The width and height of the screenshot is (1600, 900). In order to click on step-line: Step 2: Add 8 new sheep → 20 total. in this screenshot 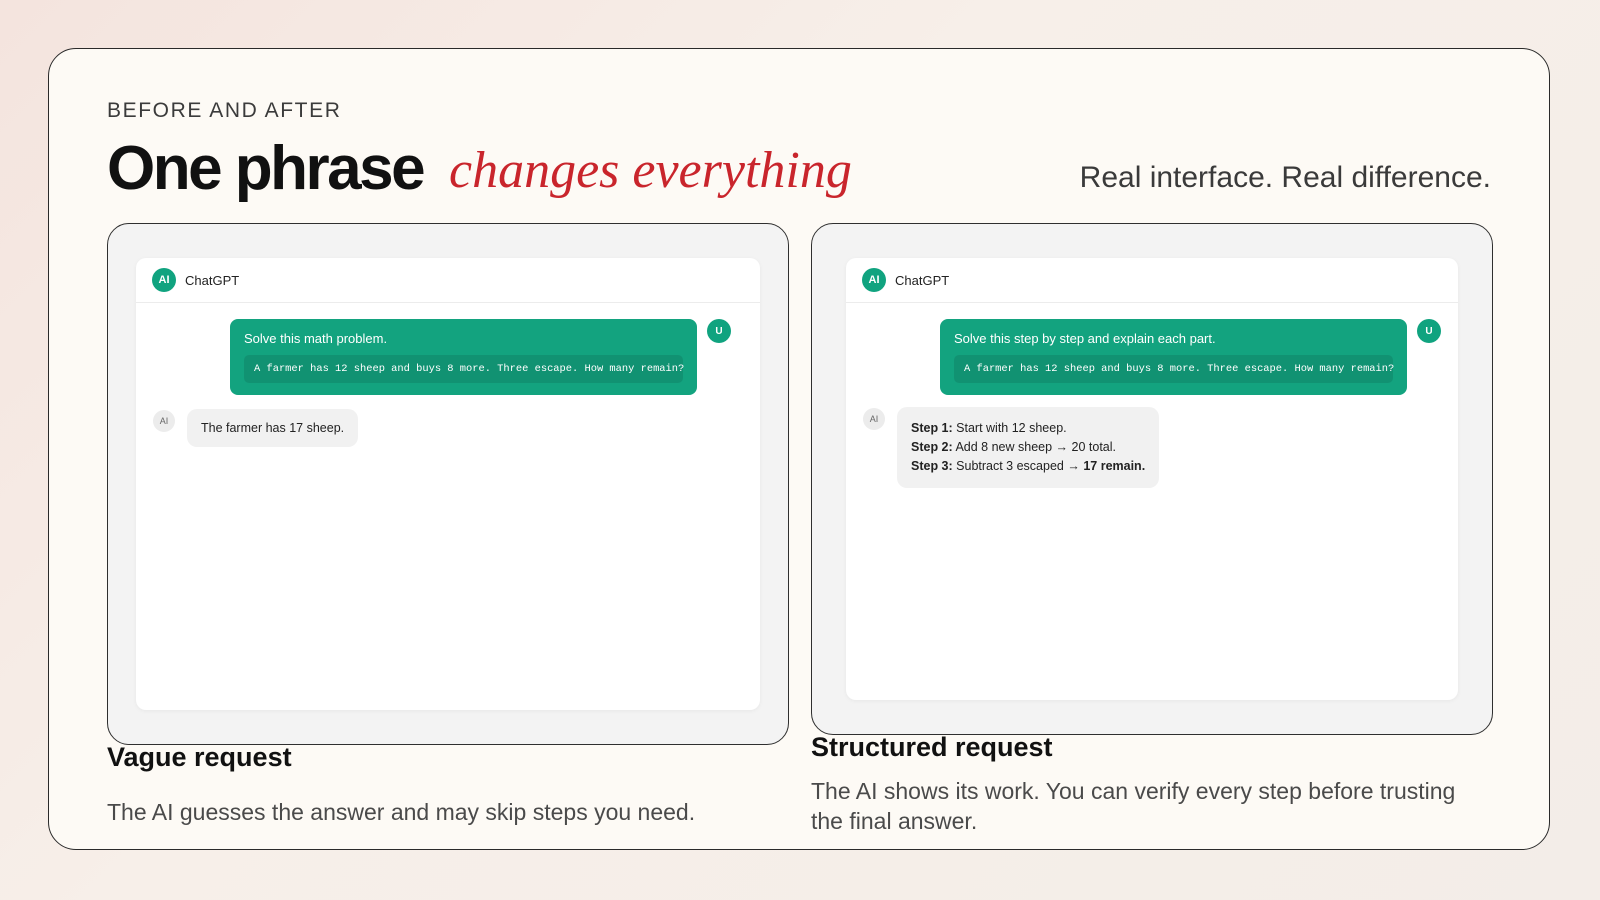, I will do `click(1028, 447)`.